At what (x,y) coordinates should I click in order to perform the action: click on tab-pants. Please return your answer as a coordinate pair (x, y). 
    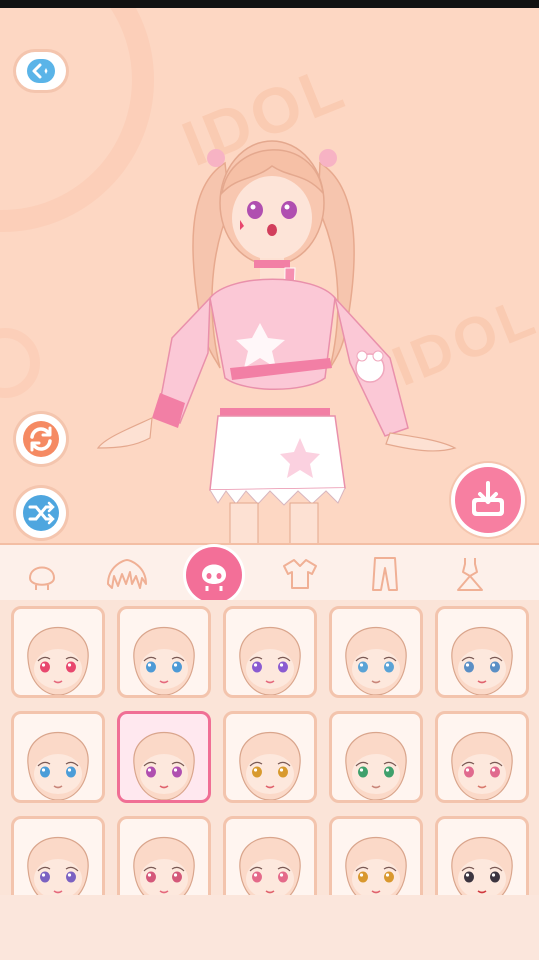
    Looking at the image, I should click on (385, 574).